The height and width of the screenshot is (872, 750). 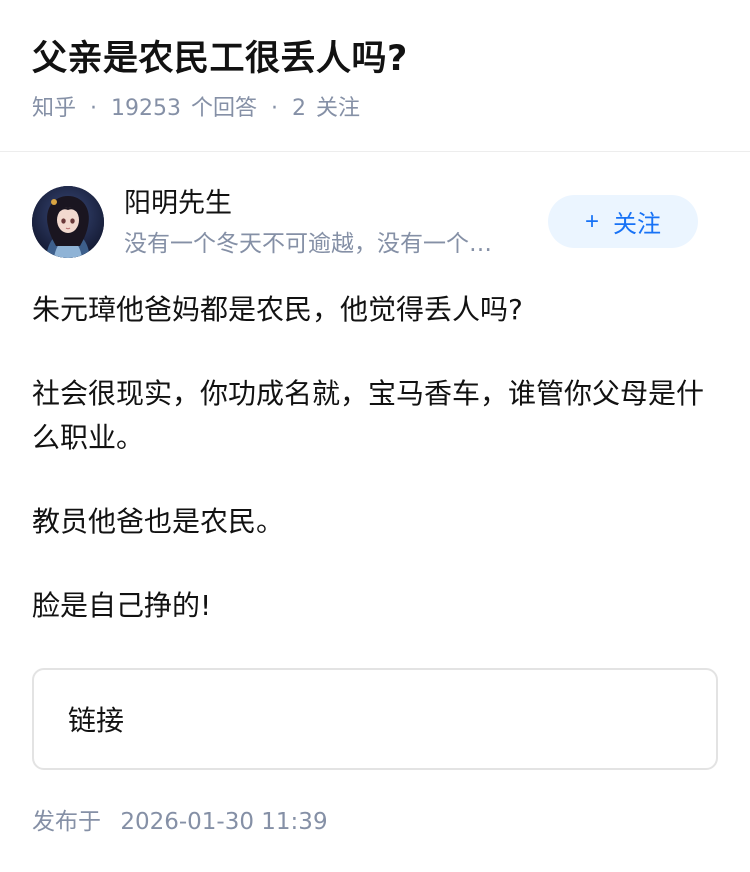 I want to click on answer-paragraph: 脸是自己挣的!, so click(x=122, y=605).